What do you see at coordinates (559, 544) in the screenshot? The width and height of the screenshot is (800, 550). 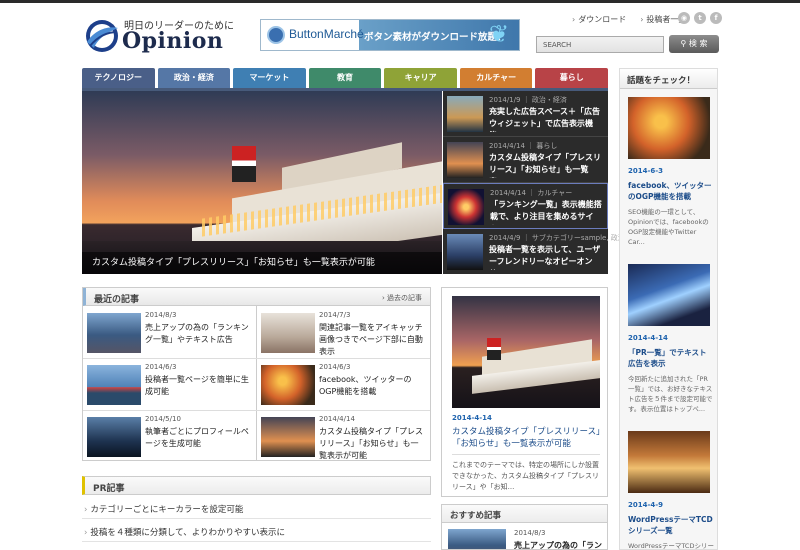 I see `article-title: 売上アップの為の「ランキ` at bounding box center [559, 544].